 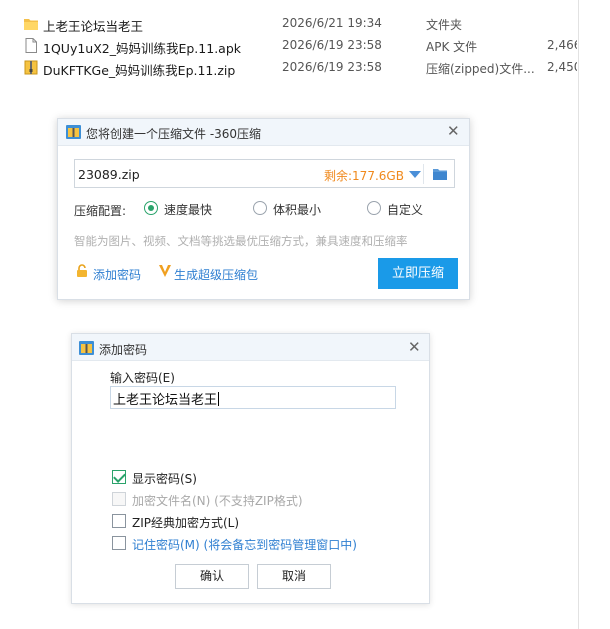 What do you see at coordinates (119, 477) in the screenshot?
I see `checkbox-checked-icon` at bounding box center [119, 477].